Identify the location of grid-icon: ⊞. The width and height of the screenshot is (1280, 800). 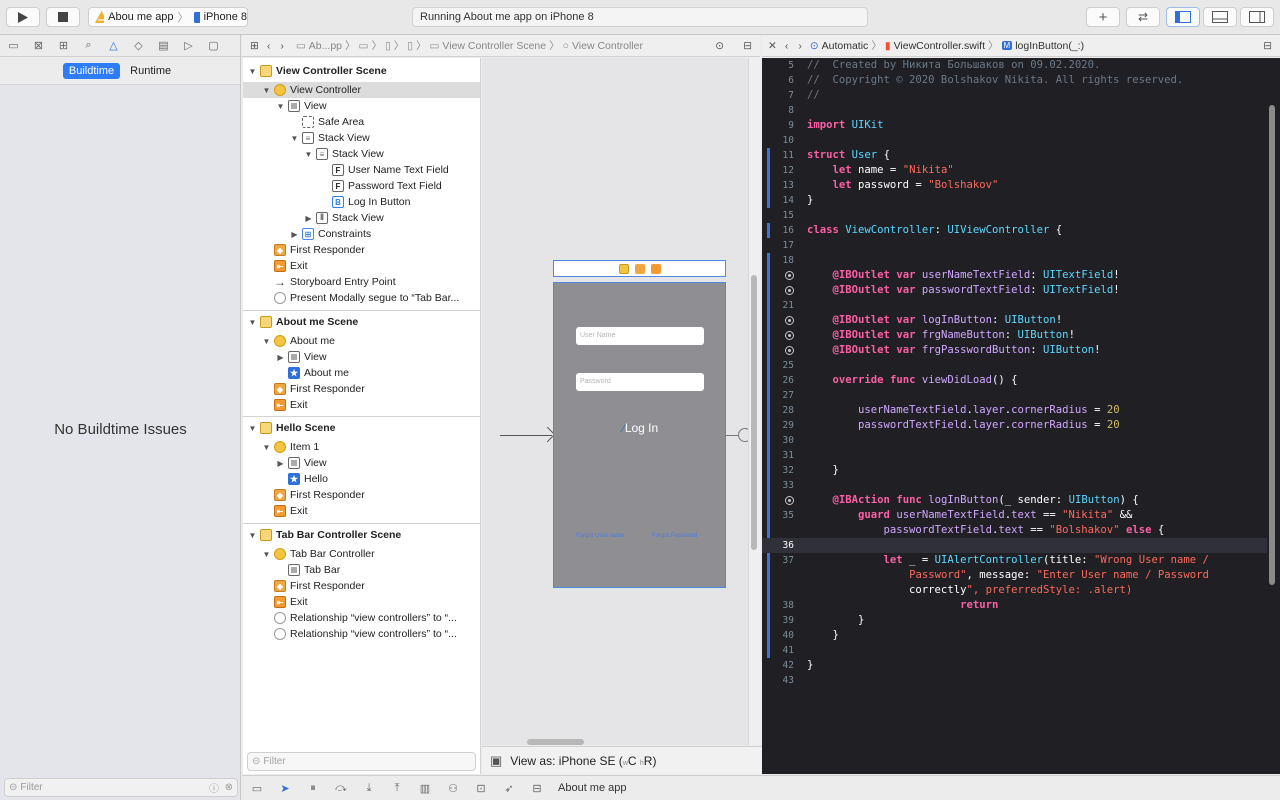
(254, 46).